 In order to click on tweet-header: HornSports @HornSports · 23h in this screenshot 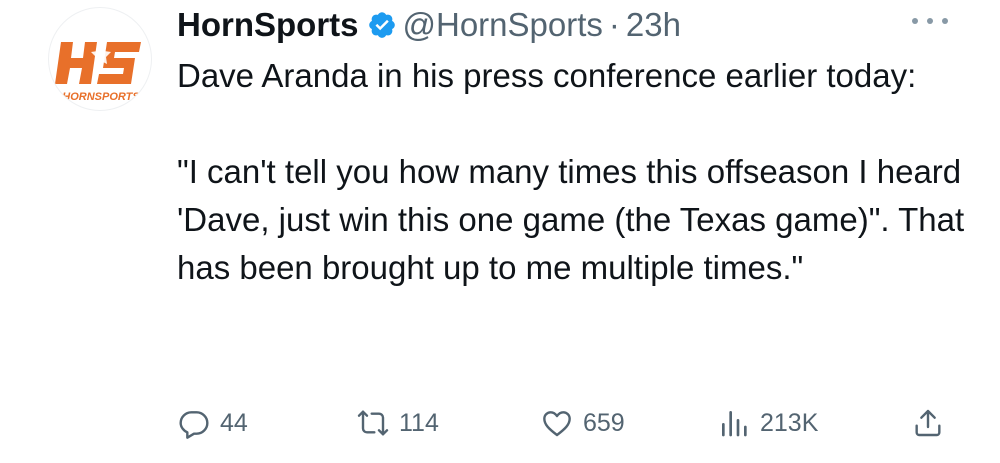, I will do `click(429, 25)`.